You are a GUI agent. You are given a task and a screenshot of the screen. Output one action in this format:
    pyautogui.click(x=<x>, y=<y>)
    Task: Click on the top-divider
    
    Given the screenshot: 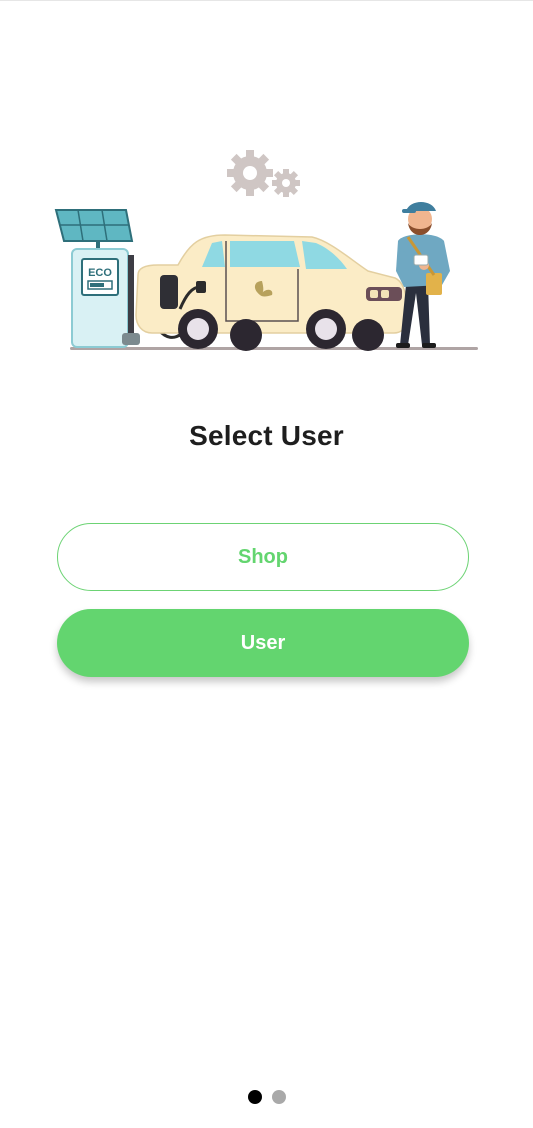 What is the action you would take?
    pyautogui.click(x=266, y=0)
    